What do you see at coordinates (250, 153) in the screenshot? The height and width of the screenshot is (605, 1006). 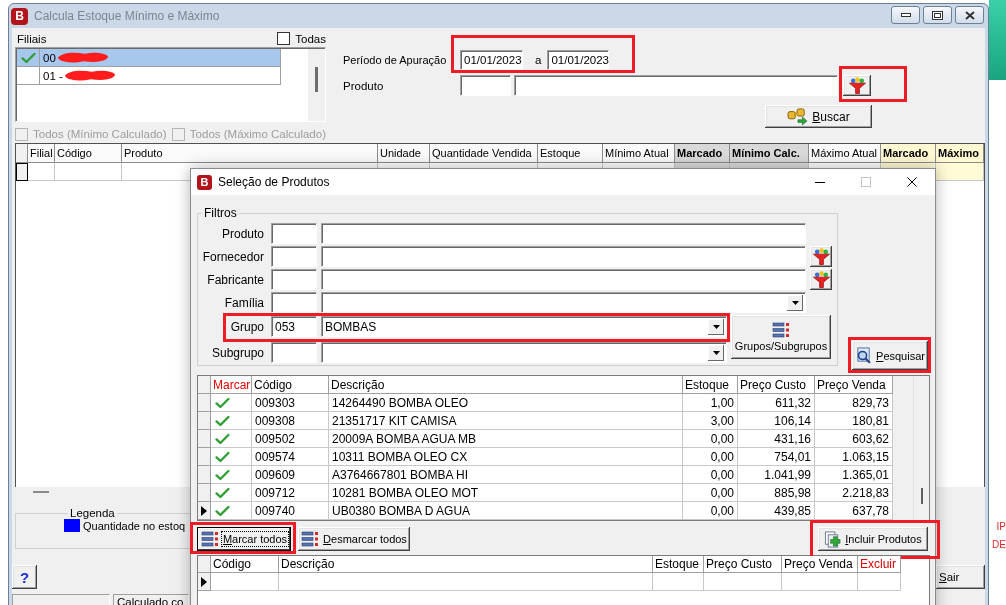 I see `column-header: Produto` at bounding box center [250, 153].